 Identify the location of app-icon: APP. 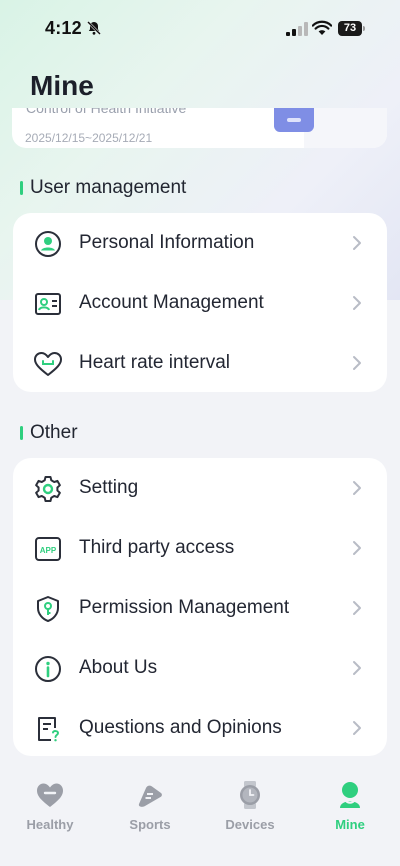
(48, 549).